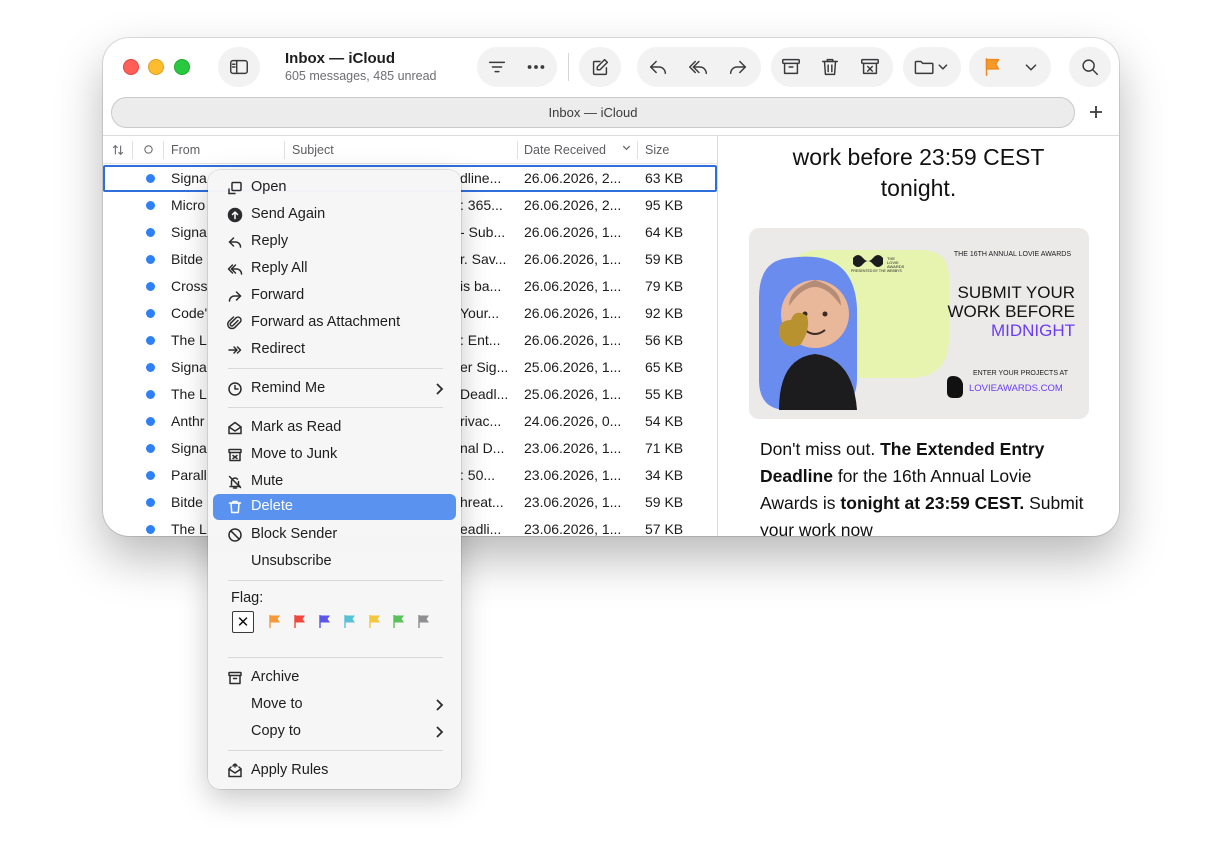  I want to click on menu-item-archive: Archive, so click(334, 678).